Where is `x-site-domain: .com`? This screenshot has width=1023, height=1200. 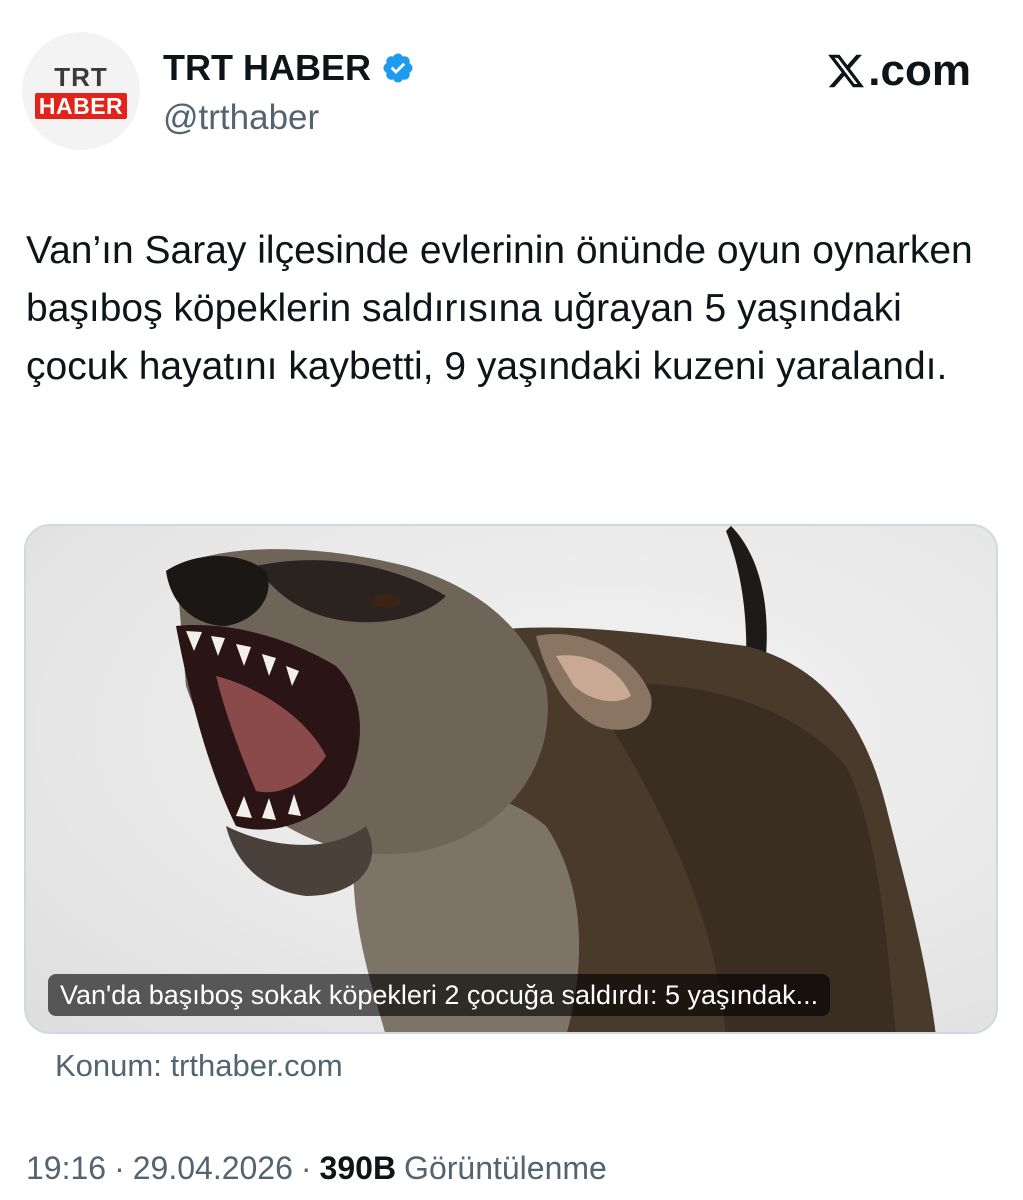
x-site-domain: .com is located at coordinates (919, 70).